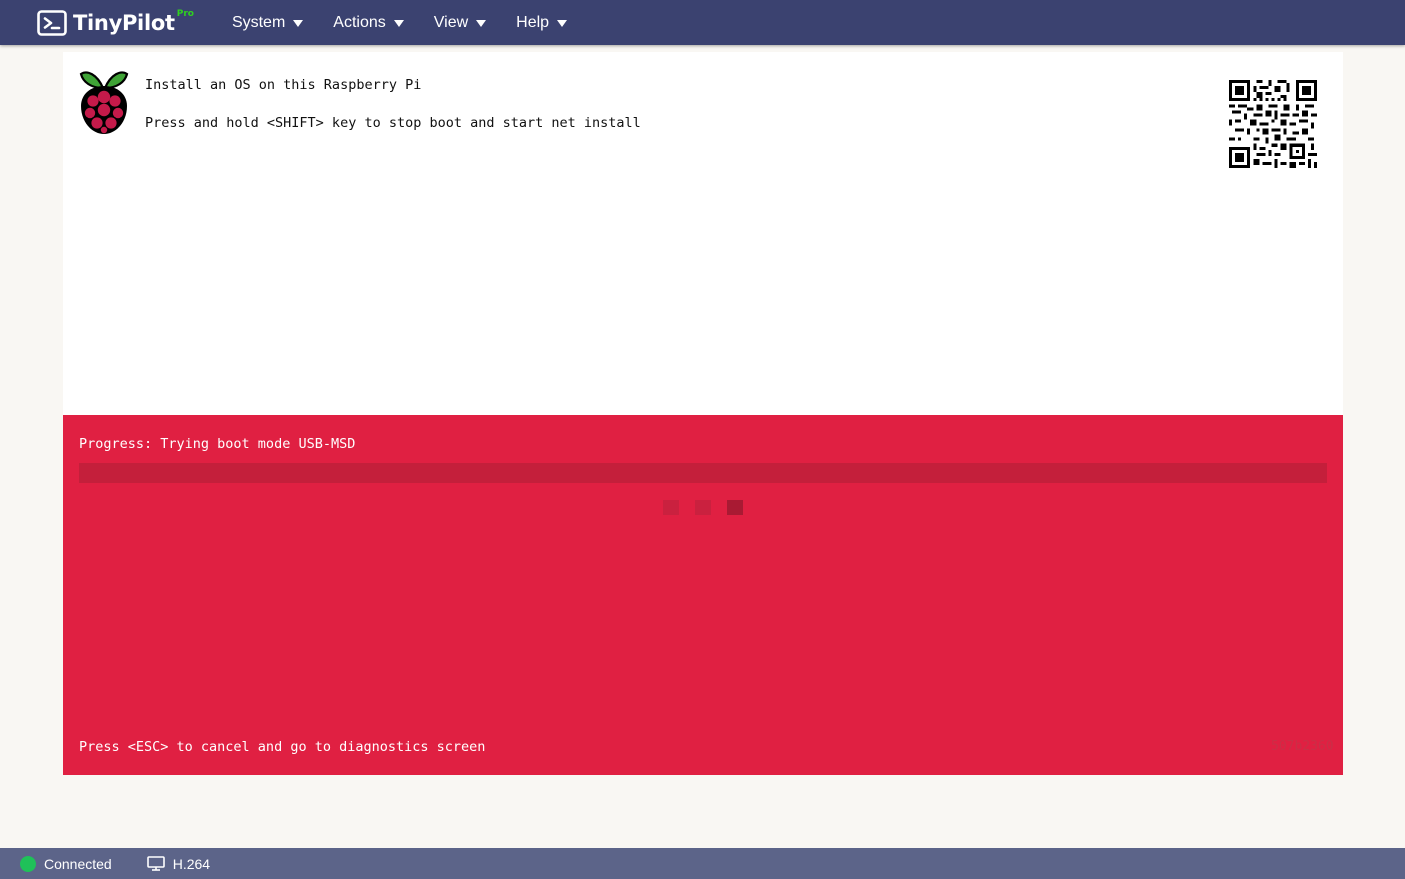 The image size is (1405, 879). I want to click on install-os-heading: Install an OS on this Raspberry Pi, so click(283, 85).